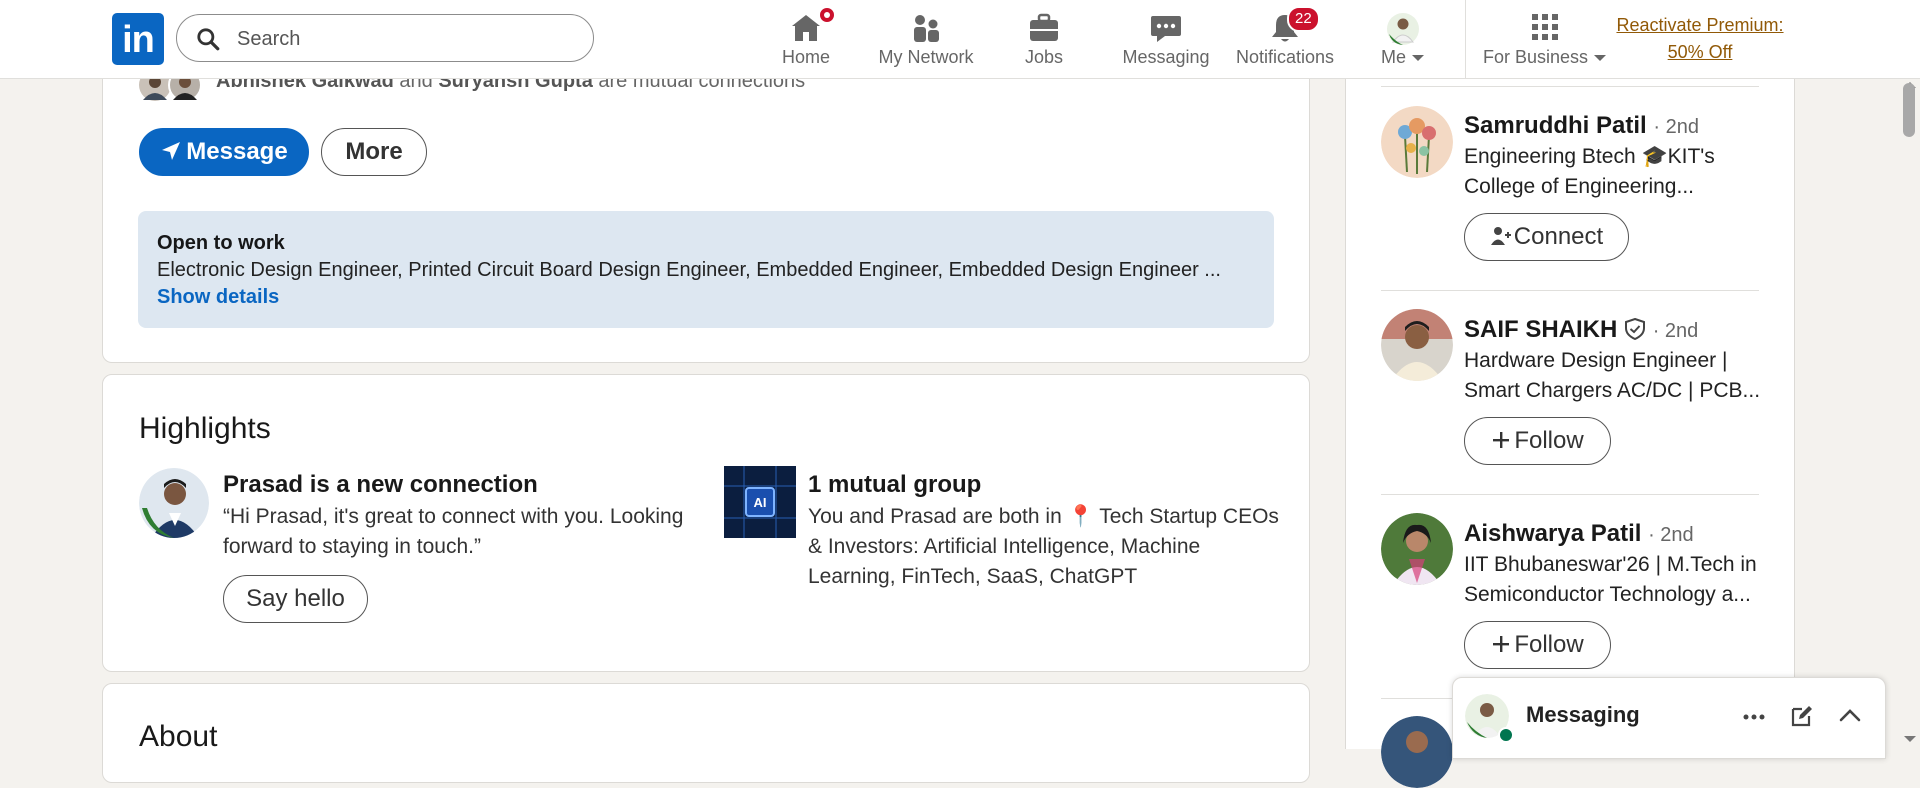  I want to click on more-options-icon, so click(1754, 717).